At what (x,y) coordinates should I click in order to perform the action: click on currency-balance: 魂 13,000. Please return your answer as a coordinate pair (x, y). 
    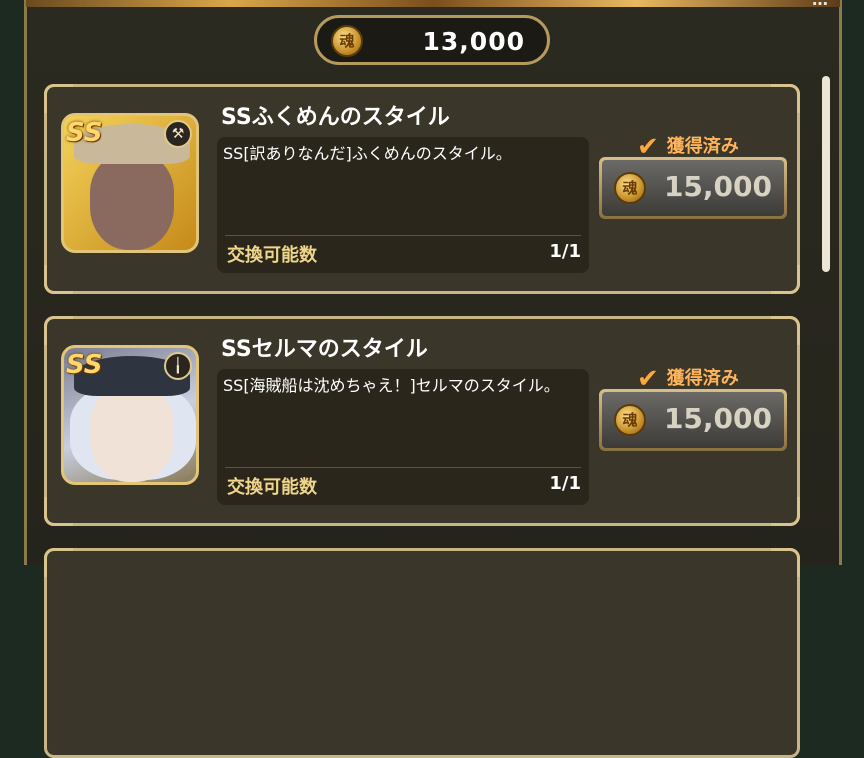
    Looking at the image, I should click on (432, 40).